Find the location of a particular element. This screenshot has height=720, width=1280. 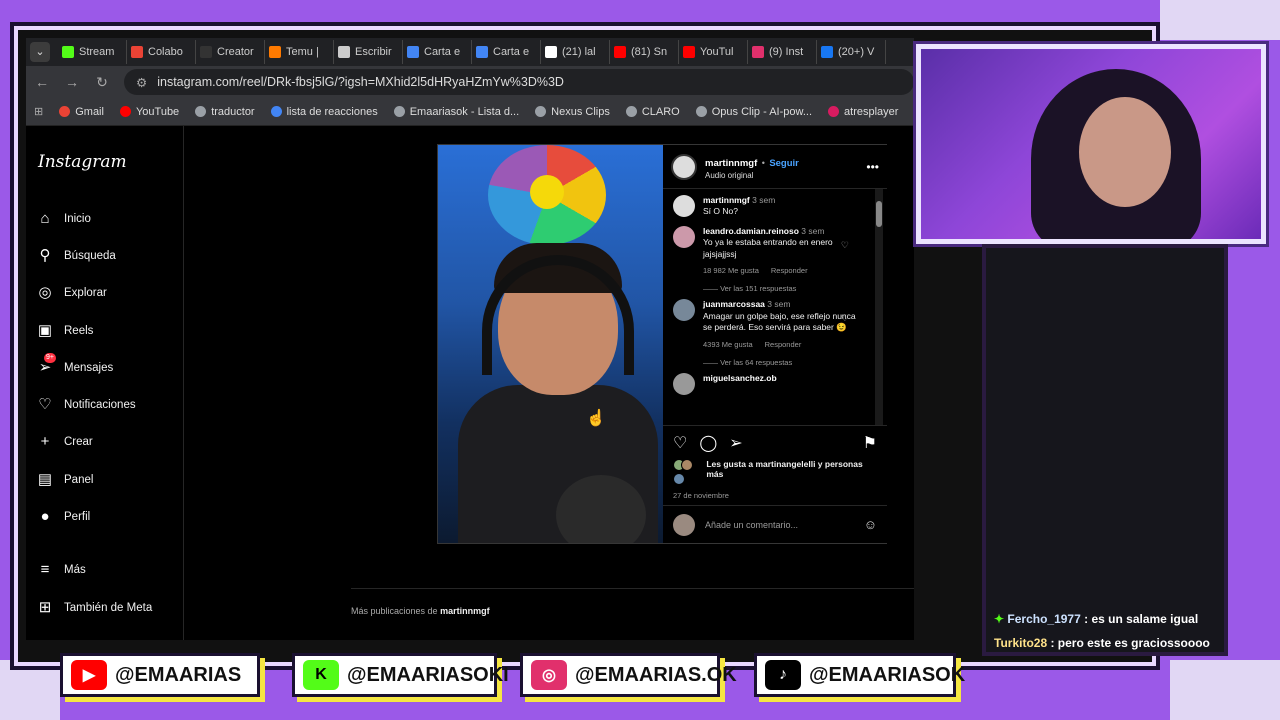

tiktok-icon: ♪ is located at coordinates (783, 675).